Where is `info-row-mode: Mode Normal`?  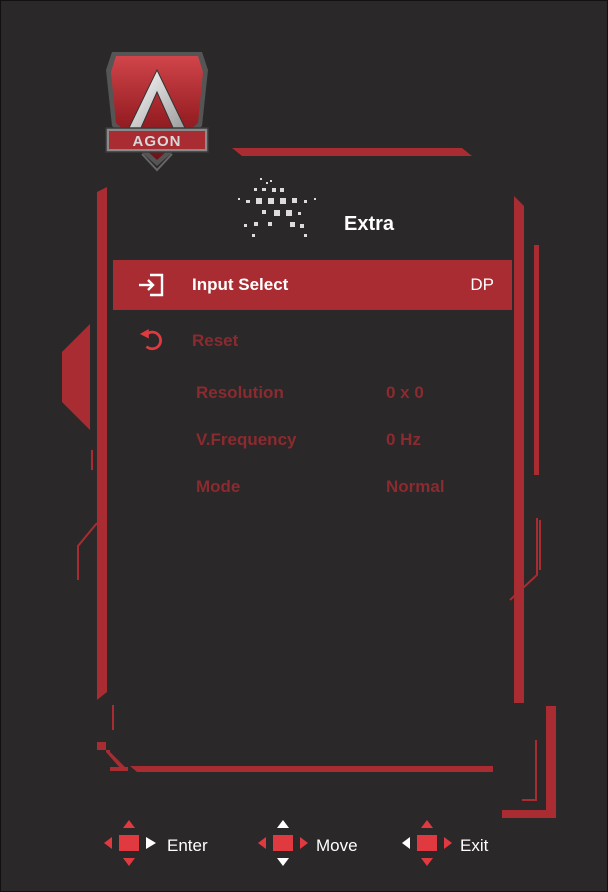 info-row-mode: Mode Normal is located at coordinates (346, 488).